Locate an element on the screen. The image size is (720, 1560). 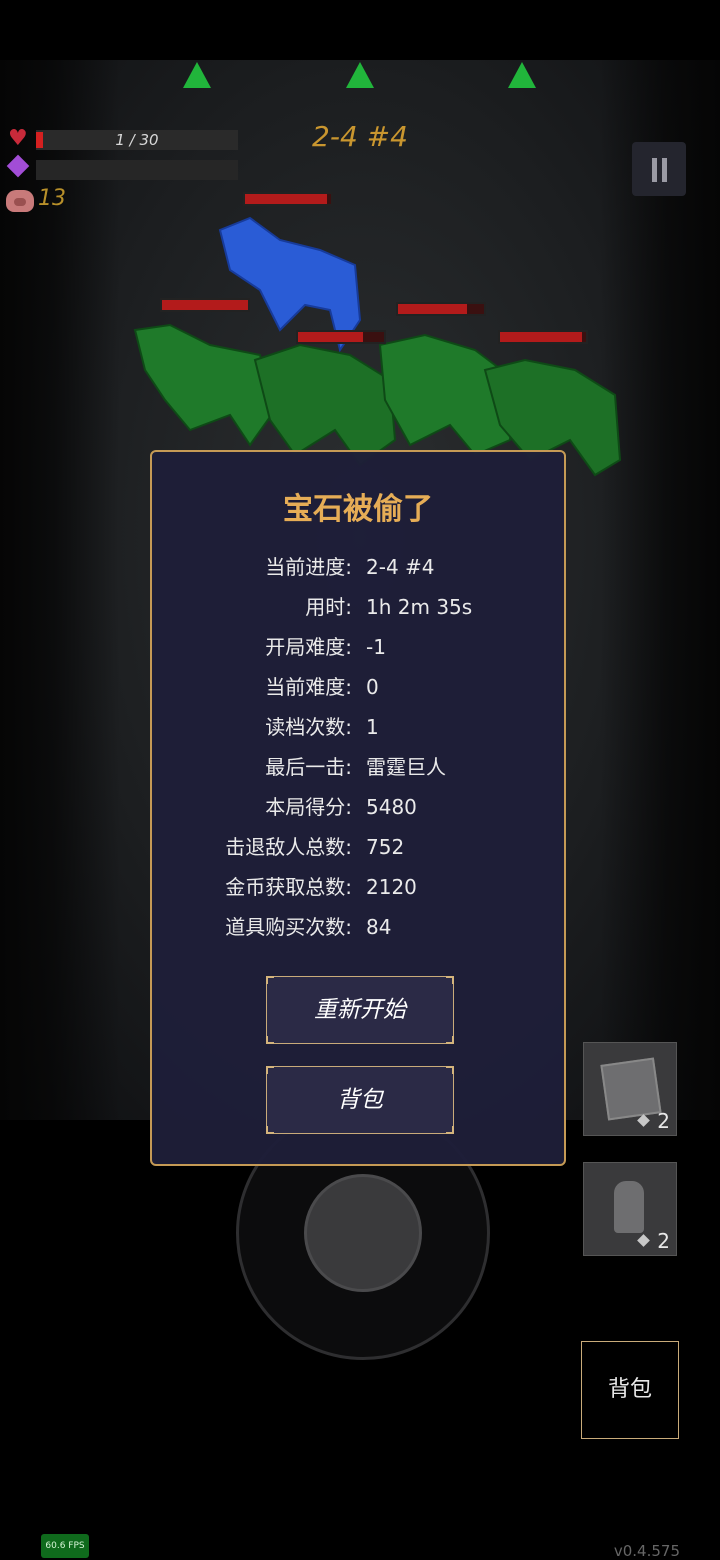
stat-label: 当前进度: is located at coordinates (308, 567).